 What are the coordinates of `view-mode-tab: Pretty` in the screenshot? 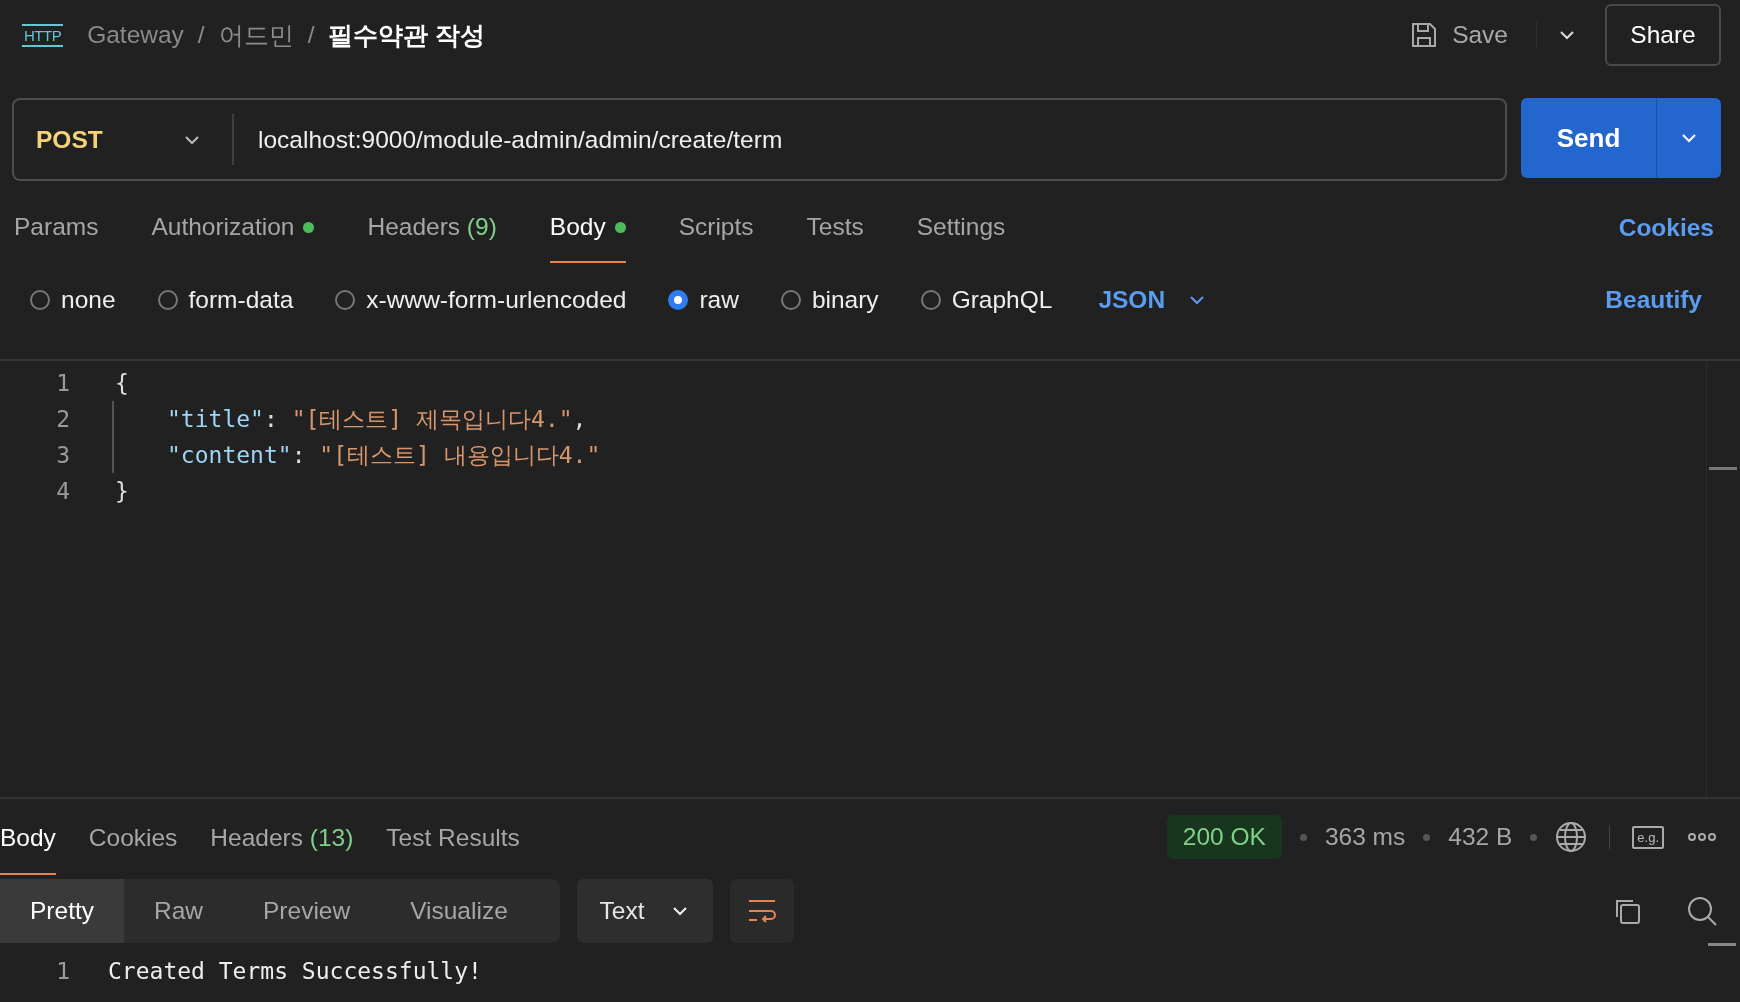 It's located at (62, 911).